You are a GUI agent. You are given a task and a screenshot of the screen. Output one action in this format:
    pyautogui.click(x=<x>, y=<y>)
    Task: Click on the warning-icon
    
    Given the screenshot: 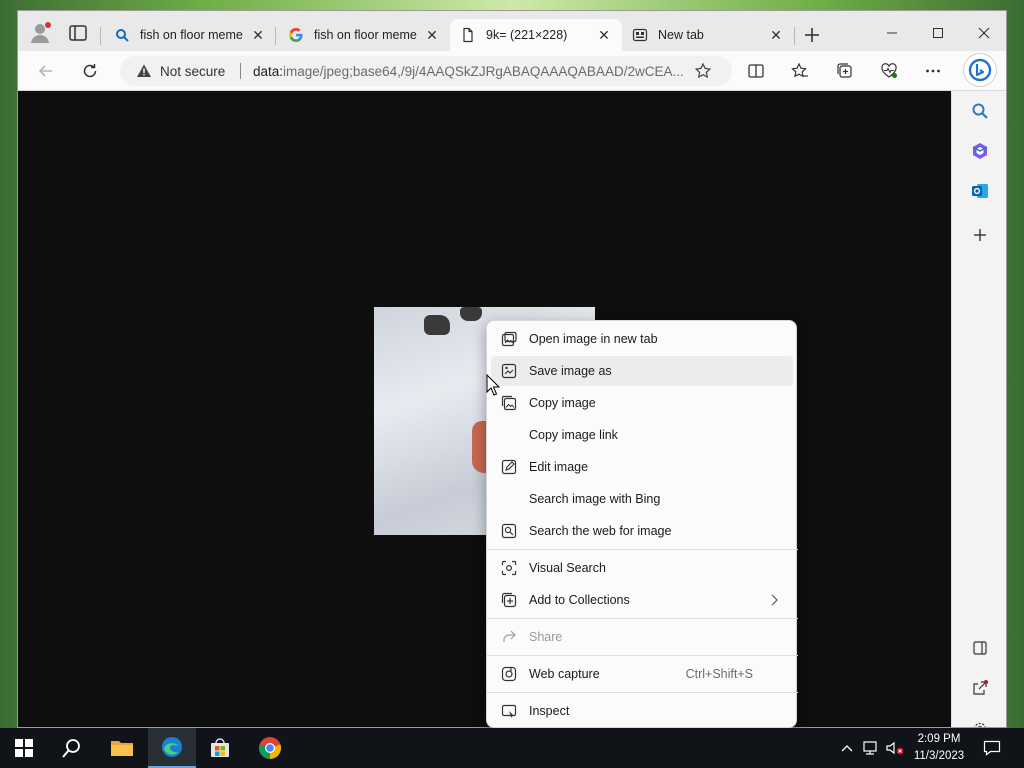 What is the action you would take?
    pyautogui.click(x=144, y=71)
    